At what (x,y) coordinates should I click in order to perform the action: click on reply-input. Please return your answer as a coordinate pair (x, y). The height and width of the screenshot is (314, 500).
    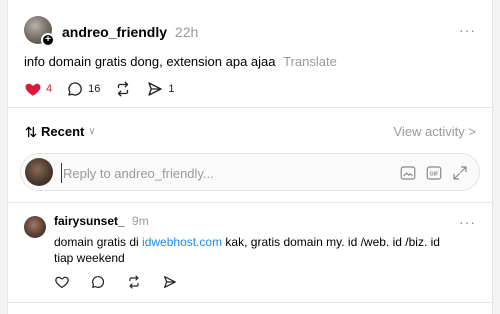
    Looking at the image, I should click on (211, 173).